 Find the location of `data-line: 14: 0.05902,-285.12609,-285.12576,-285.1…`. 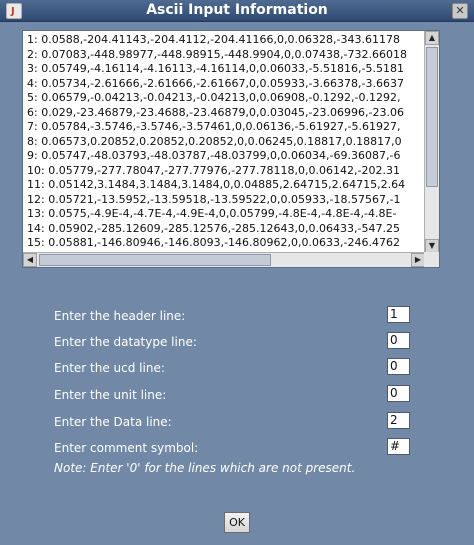

data-line: 14: 0.05902,-285.12609,-285.12576,-285.1… is located at coordinates (213, 228).